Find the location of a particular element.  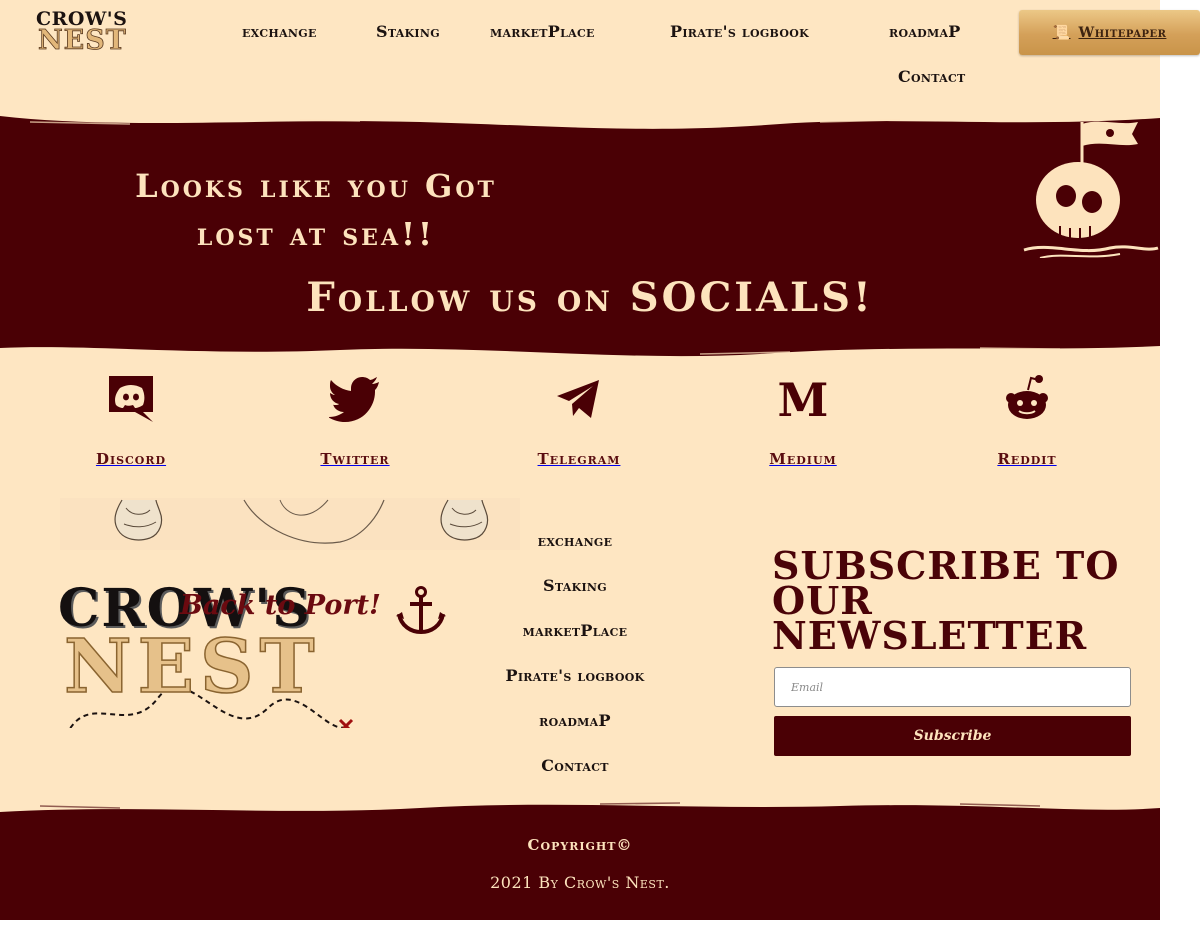

newsletter-email-input is located at coordinates (952, 687).